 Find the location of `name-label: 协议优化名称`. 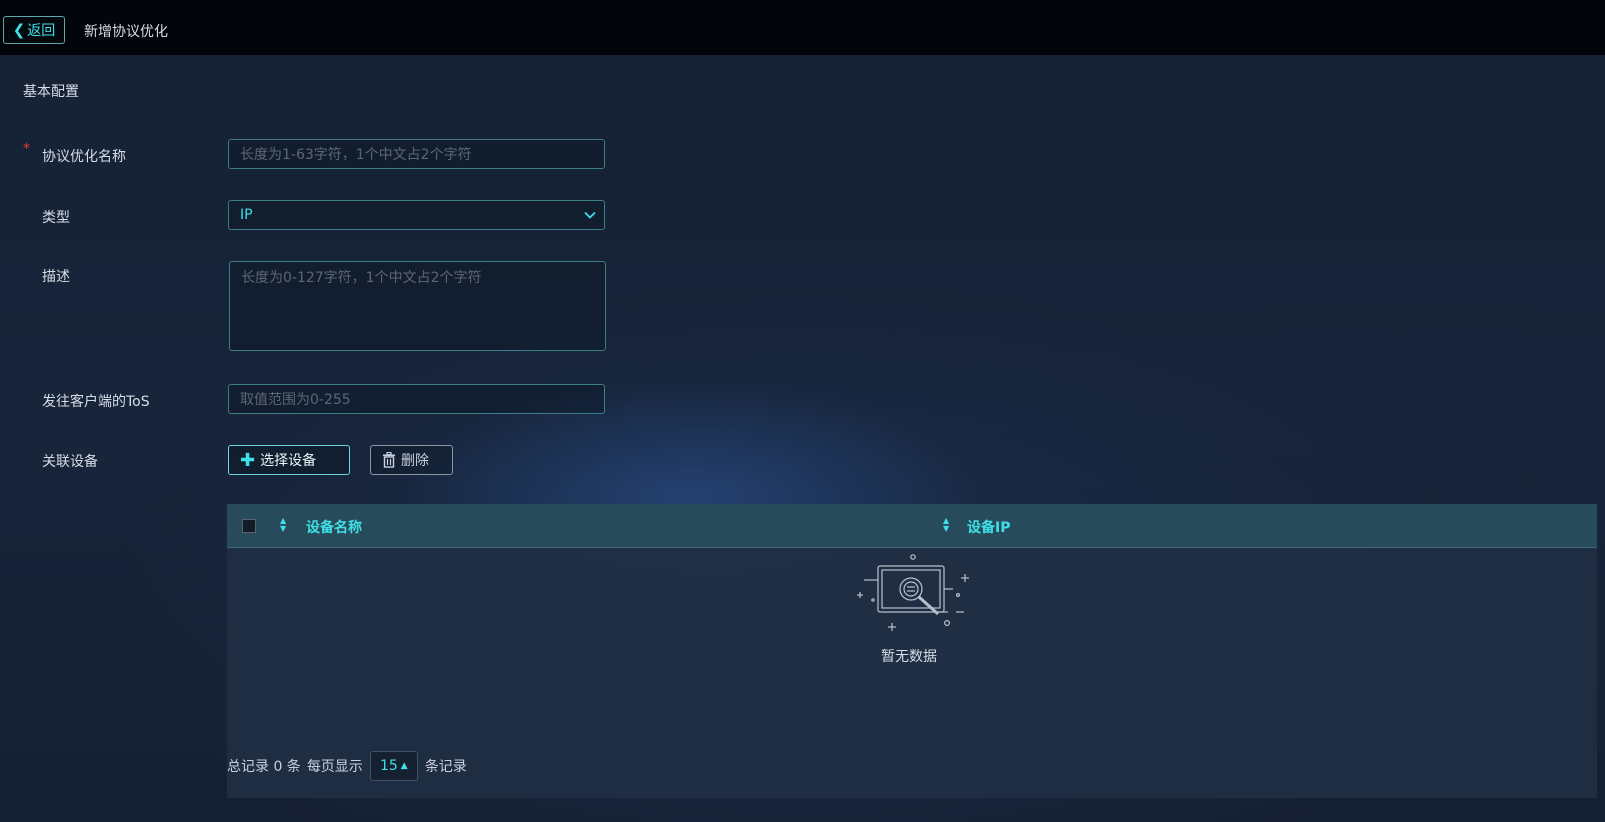

name-label: 协议优化名称 is located at coordinates (84, 157).